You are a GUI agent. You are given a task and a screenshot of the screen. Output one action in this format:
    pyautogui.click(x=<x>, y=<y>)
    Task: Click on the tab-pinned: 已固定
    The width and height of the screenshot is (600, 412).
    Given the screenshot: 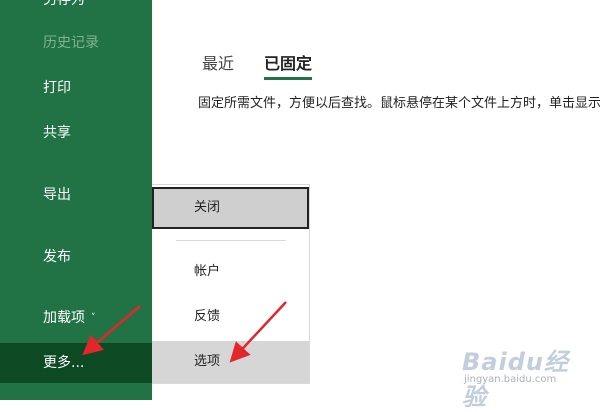 What is the action you would take?
    pyautogui.click(x=288, y=65)
    